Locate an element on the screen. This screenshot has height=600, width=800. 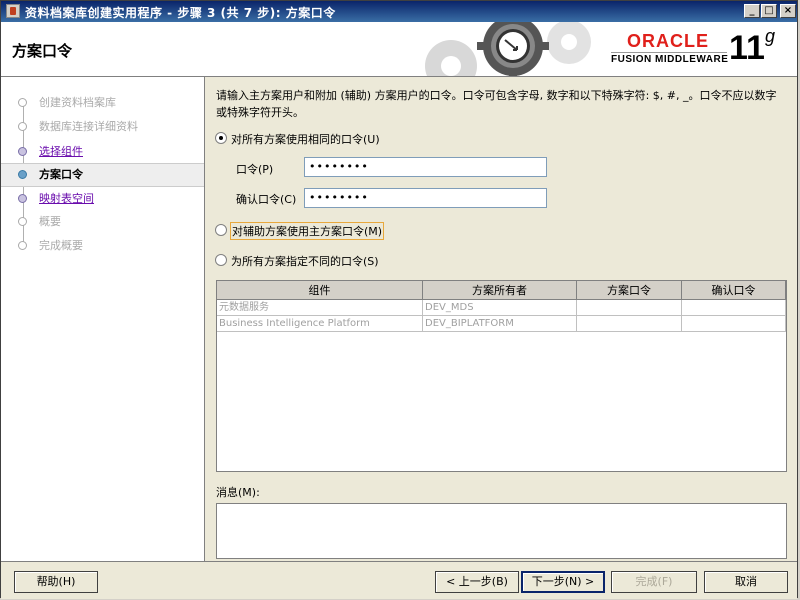
cell-schema-owner: DEV_BIPLATFORM is located at coordinates (500, 324).